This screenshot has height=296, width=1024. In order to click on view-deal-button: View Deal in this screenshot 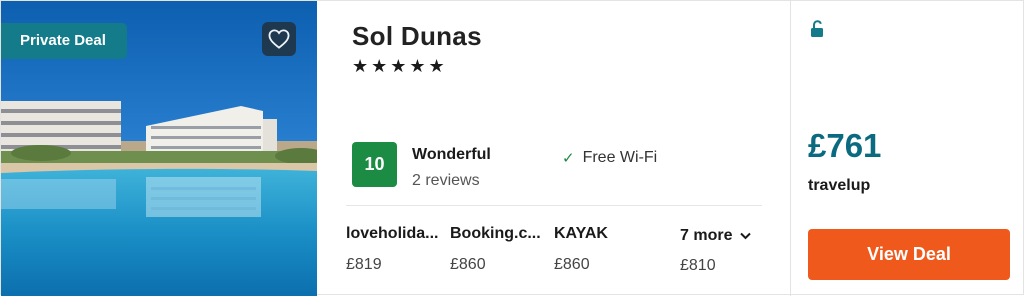, I will do `click(909, 254)`.